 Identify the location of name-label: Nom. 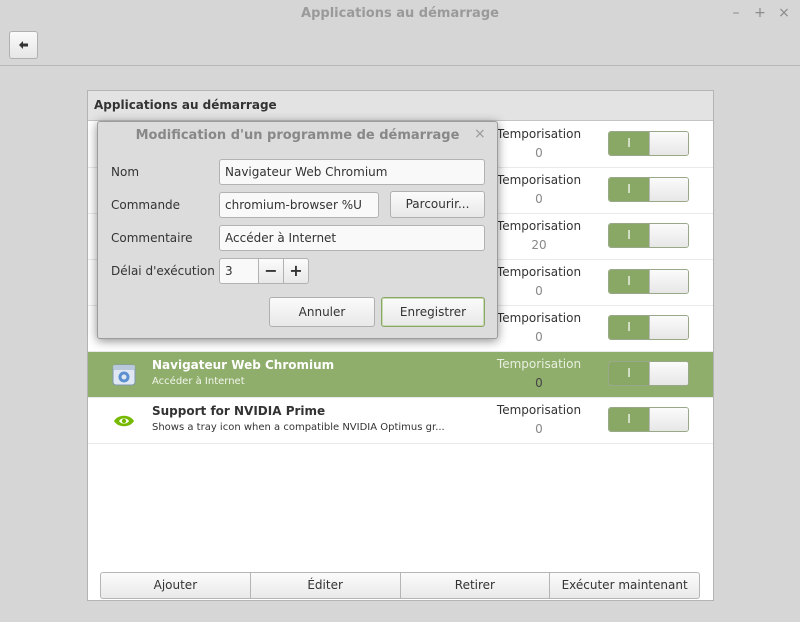
(125, 172).